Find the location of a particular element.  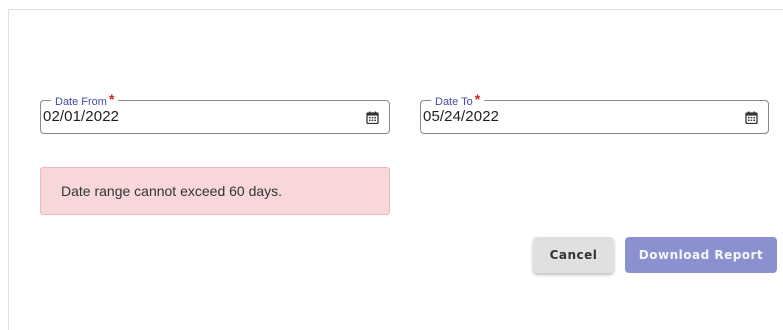

error-alert-message: Date range cannot exceed 60 days. is located at coordinates (172, 191).